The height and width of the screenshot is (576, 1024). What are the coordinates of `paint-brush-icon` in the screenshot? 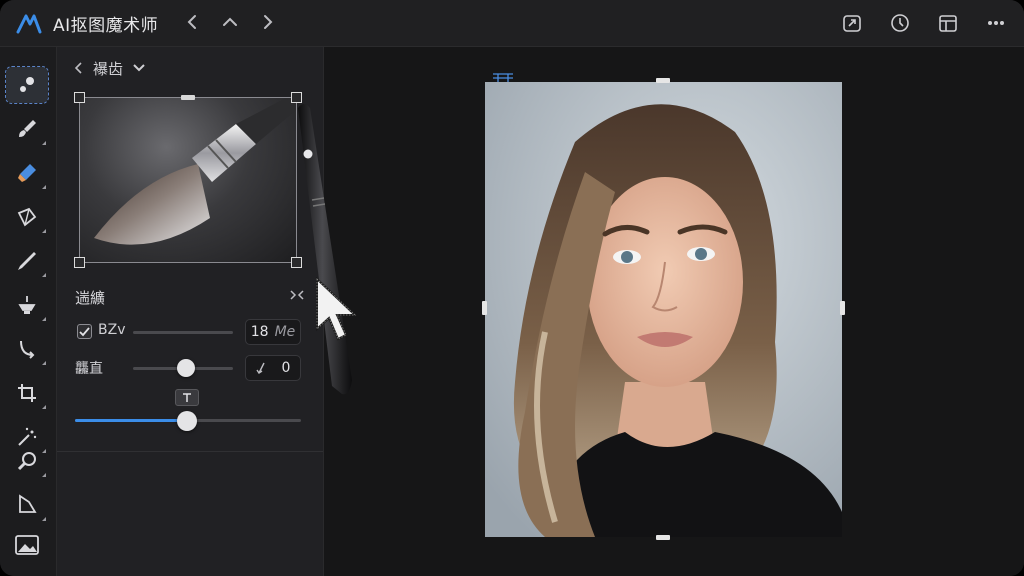 It's located at (27, 128).